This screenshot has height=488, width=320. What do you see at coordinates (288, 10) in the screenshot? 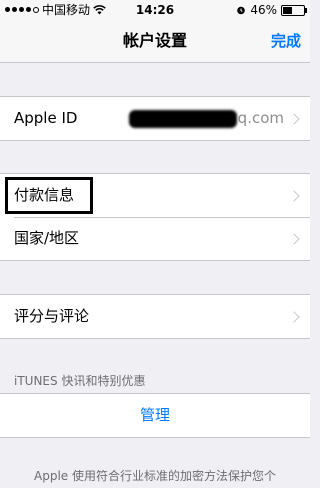
I see `battery-level-fill` at bounding box center [288, 10].